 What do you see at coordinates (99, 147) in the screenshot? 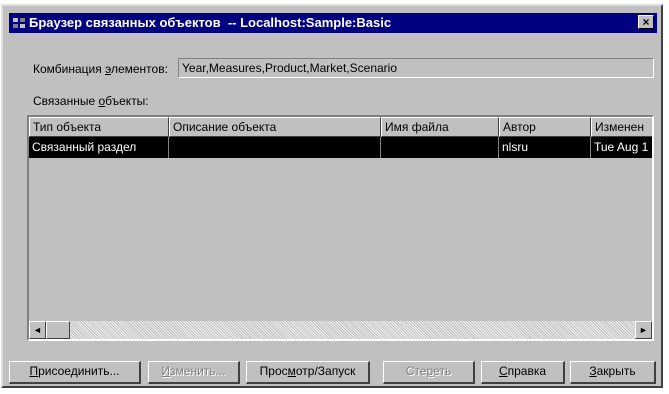
I see `cell-object-type: Связанный раздел` at bounding box center [99, 147].